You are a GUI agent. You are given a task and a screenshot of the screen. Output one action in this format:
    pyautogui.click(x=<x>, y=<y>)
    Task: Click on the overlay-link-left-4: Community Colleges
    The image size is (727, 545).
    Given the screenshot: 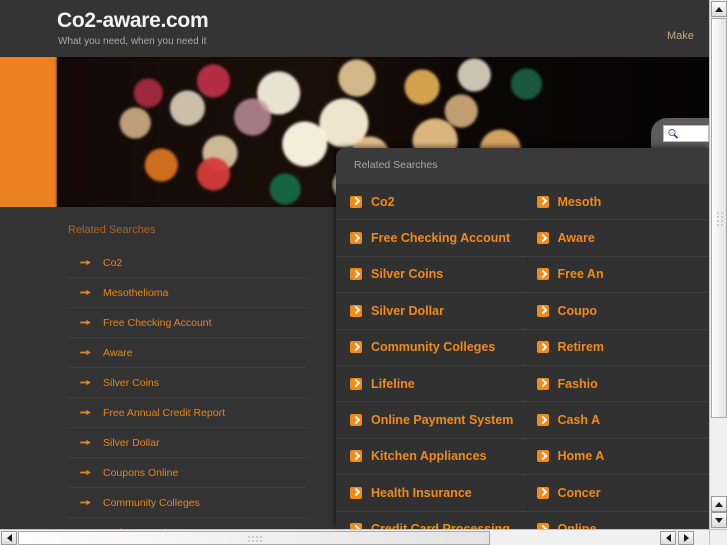 What is the action you would take?
    pyautogui.click(x=429, y=348)
    